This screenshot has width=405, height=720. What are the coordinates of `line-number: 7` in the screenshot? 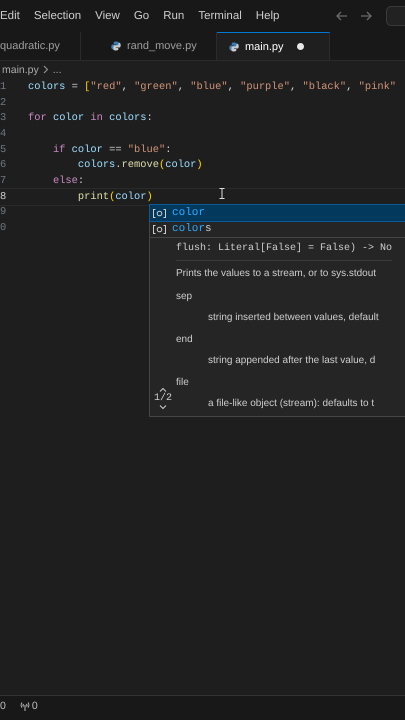 It's located at (4, 180).